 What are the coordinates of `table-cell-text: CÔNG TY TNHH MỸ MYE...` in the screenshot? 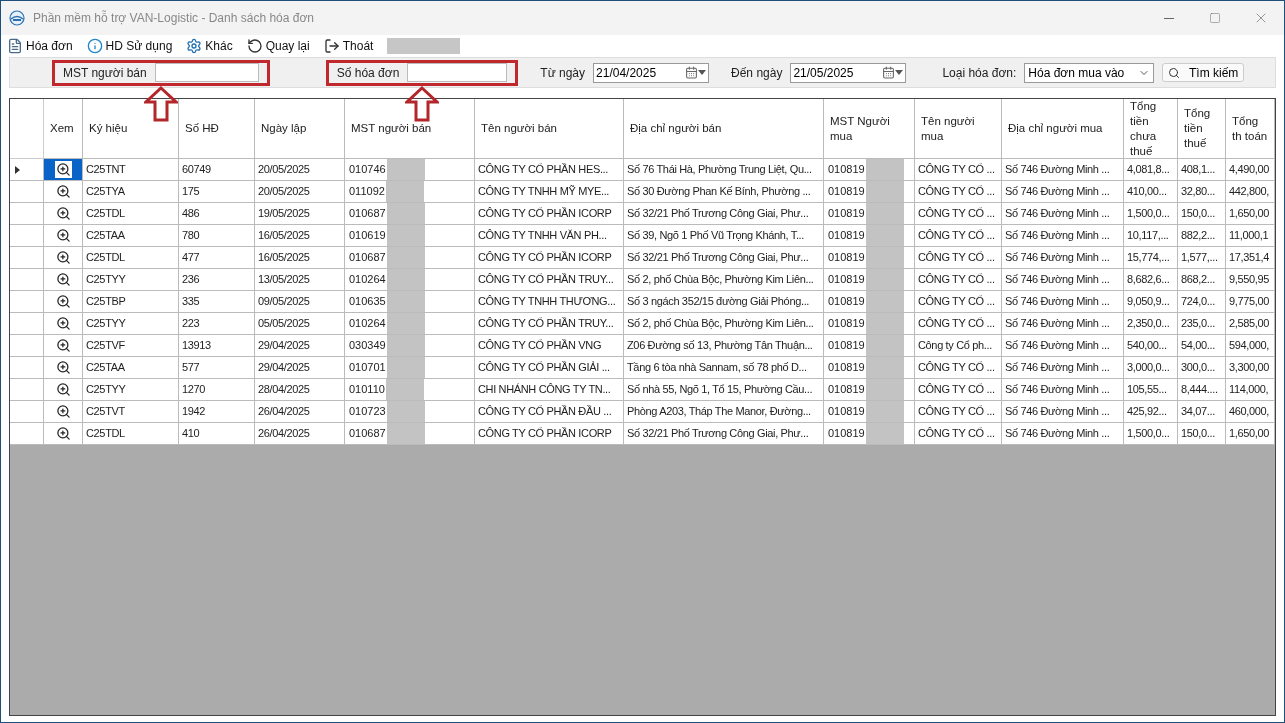 It's located at (544, 192).